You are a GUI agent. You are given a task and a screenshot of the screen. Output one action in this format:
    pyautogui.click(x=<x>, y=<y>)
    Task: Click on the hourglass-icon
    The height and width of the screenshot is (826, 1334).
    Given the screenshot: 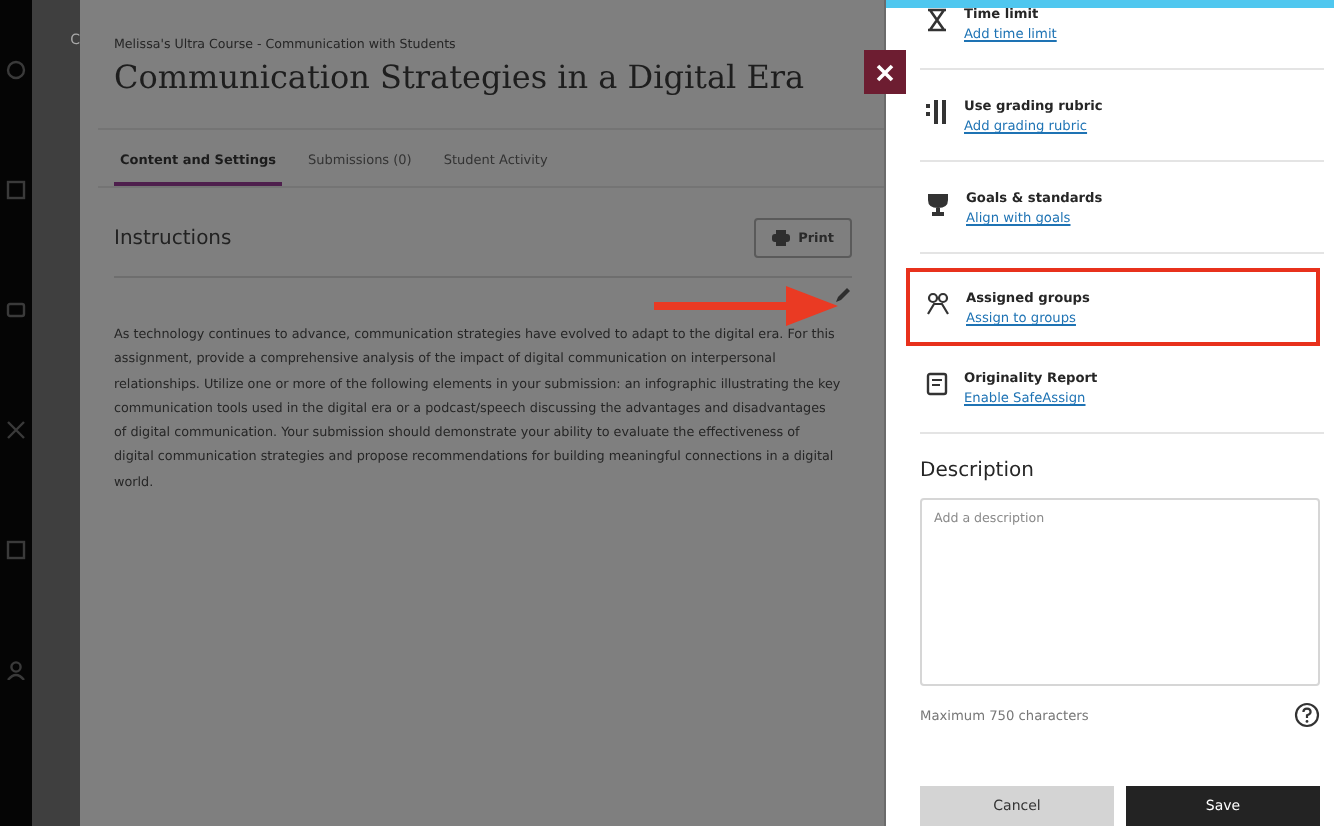 What is the action you would take?
    pyautogui.click(x=937, y=20)
    